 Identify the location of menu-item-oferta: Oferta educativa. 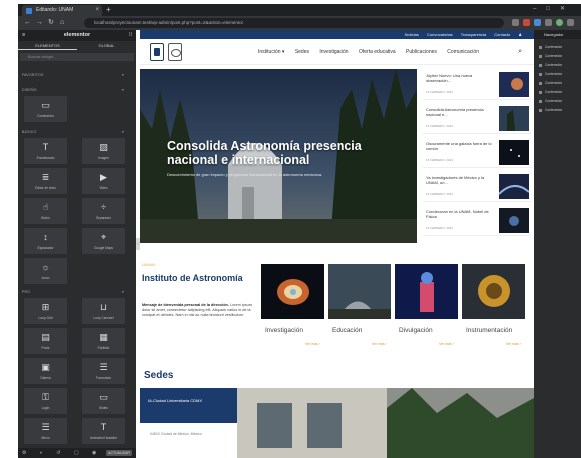
(377, 52).